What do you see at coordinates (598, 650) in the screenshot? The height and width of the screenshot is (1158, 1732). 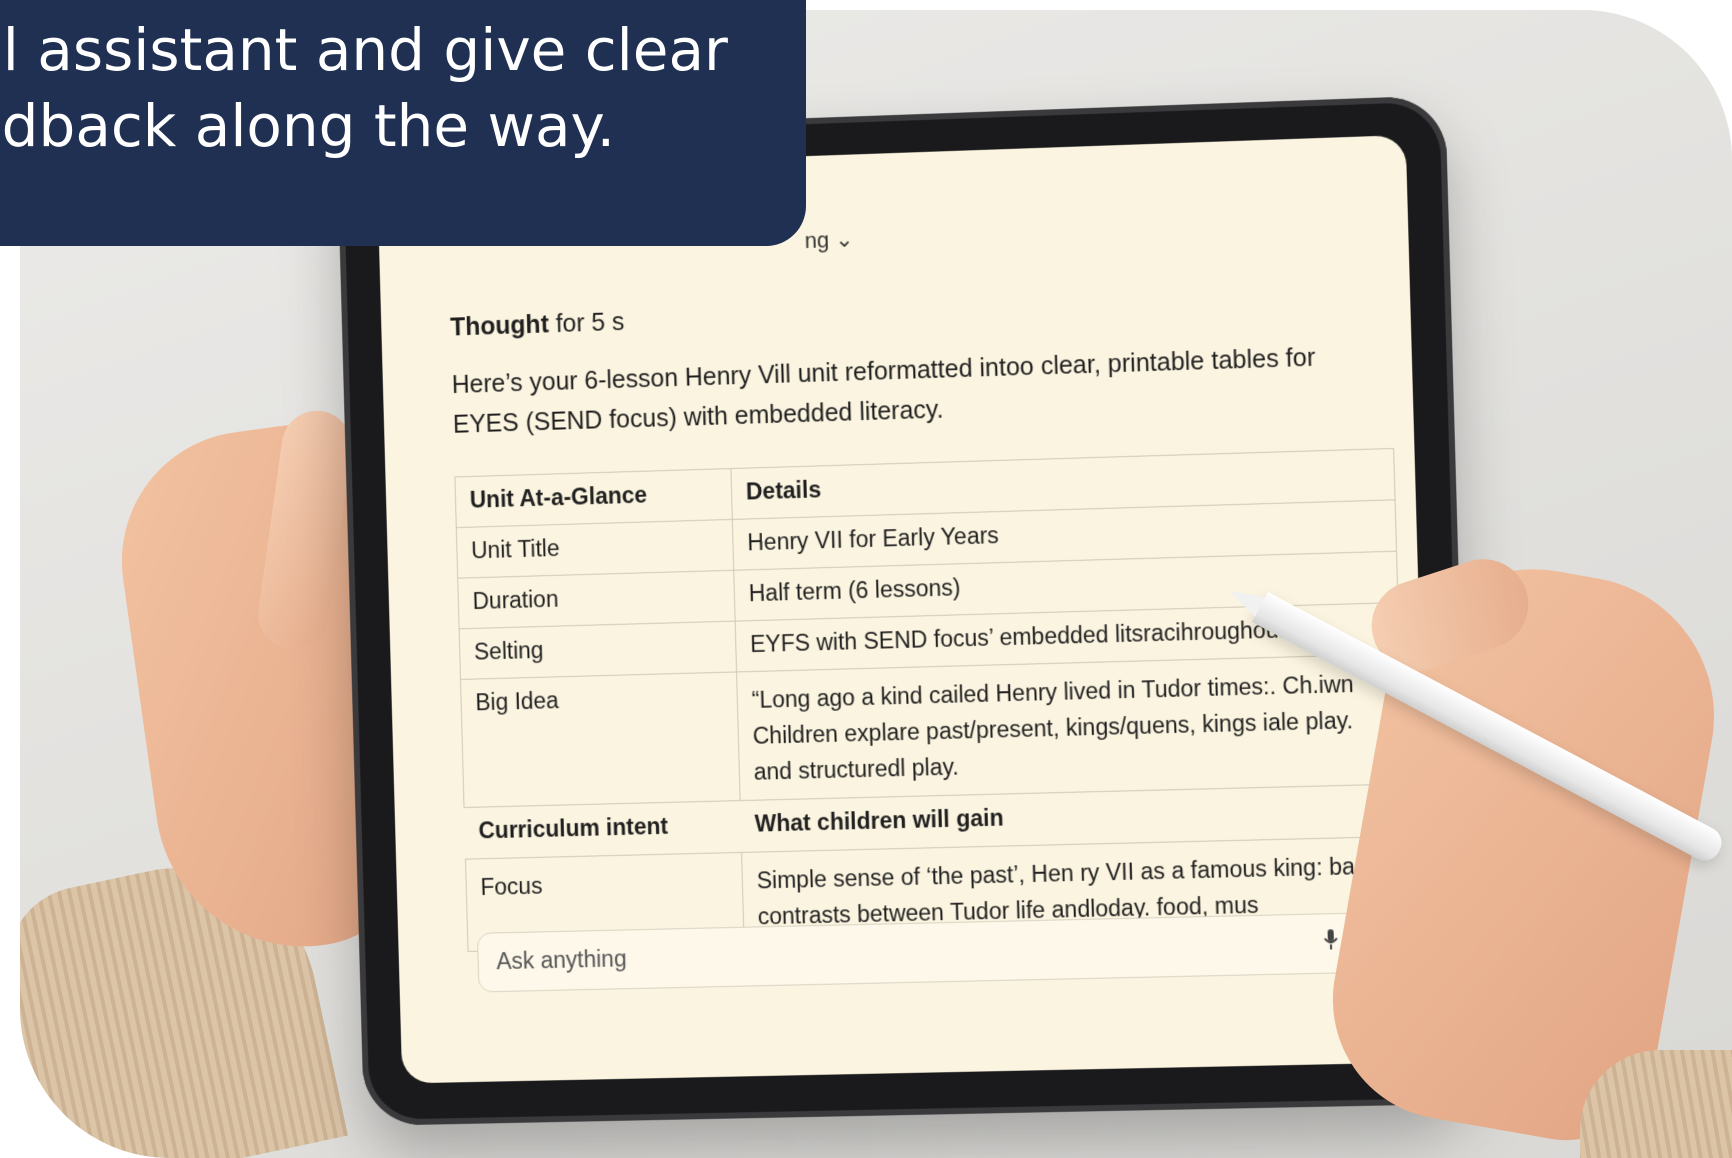 I see `row-key: Selting` at bounding box center [598, 650].